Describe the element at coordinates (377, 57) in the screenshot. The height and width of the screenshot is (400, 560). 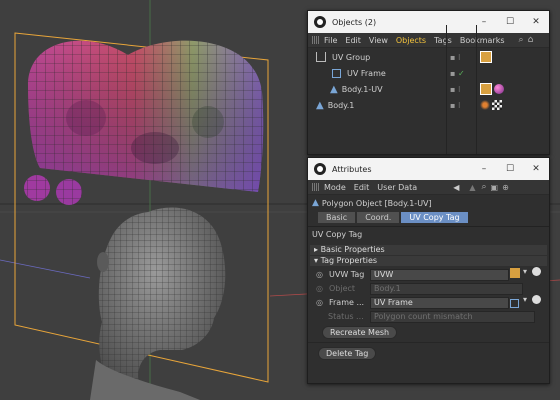
I see `object-row-uv-group: UV Group` at that location.